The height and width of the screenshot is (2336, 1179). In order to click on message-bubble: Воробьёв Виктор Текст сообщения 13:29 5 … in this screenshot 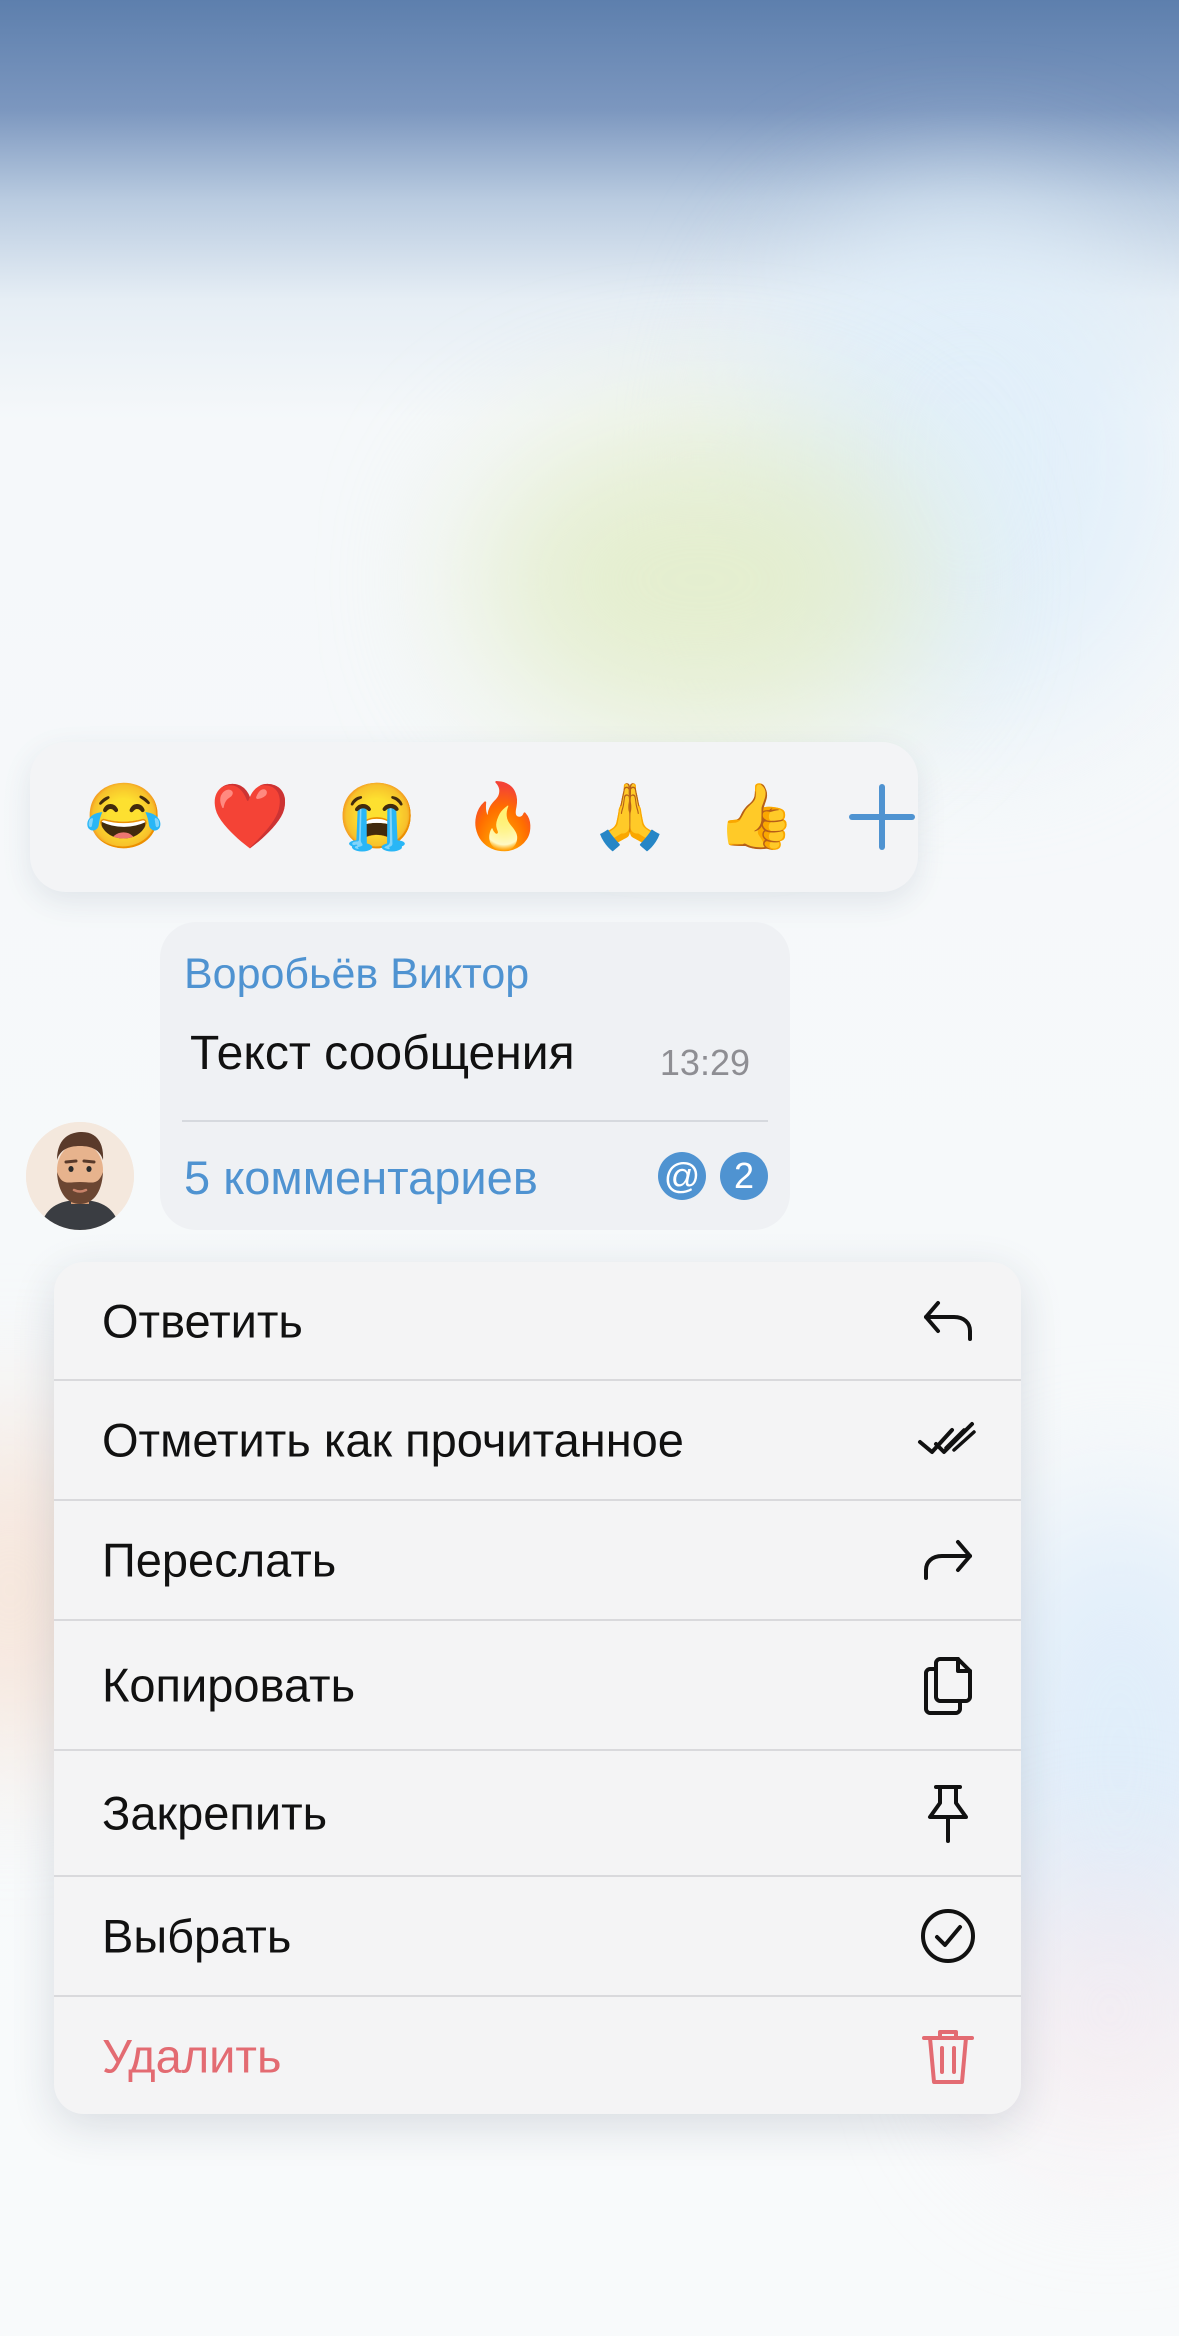, I will do `click(475, 1076)`.